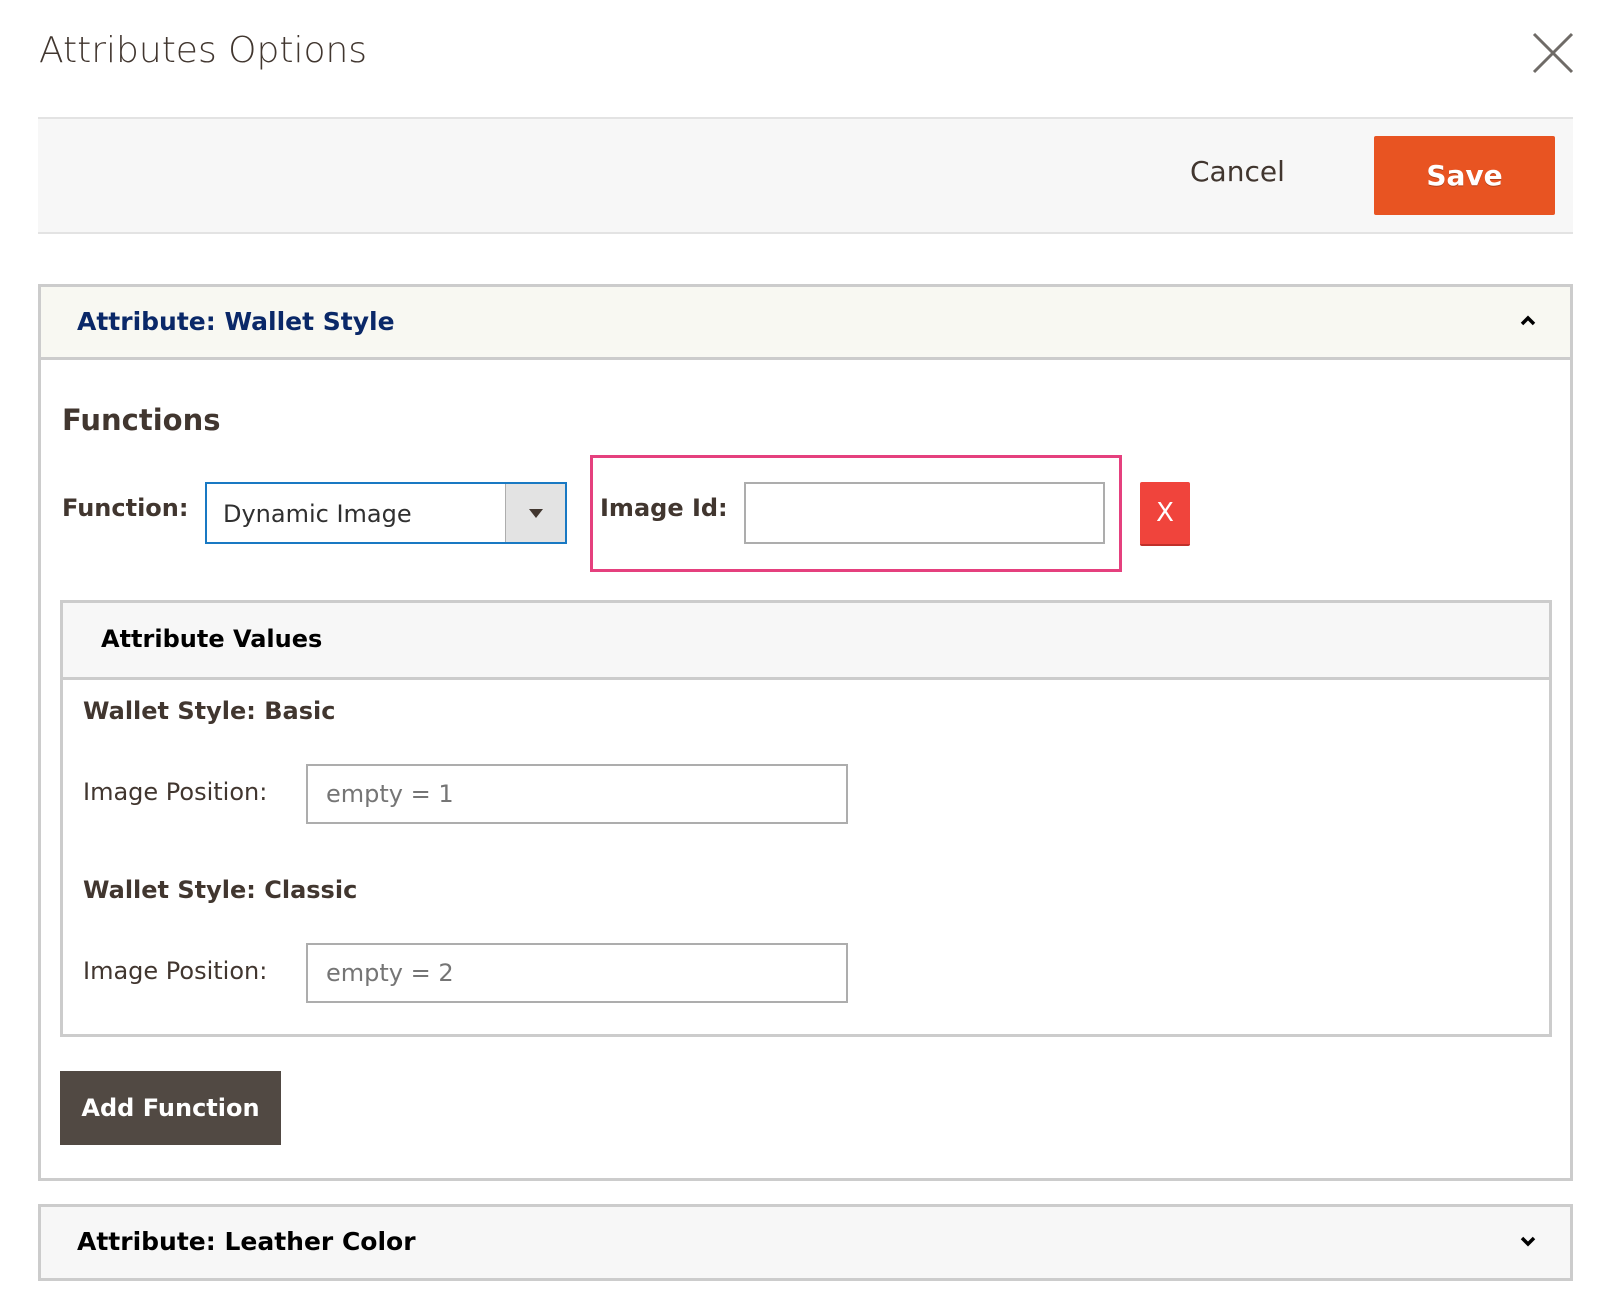 This screenshot has width=1612, height=1306. I want to click on cancel-button: Cancel, so click(1237, 171).